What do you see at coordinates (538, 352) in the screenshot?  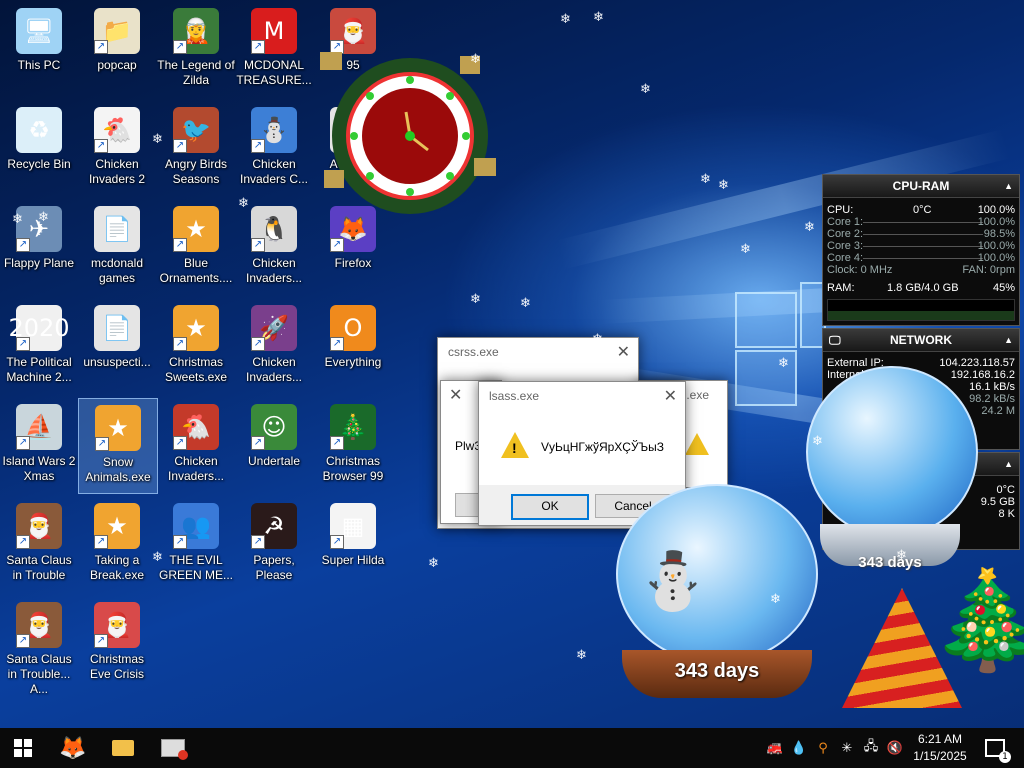 I see `dialog-titlebar: csrss.exe ✕` at bounding box center [538, 352].